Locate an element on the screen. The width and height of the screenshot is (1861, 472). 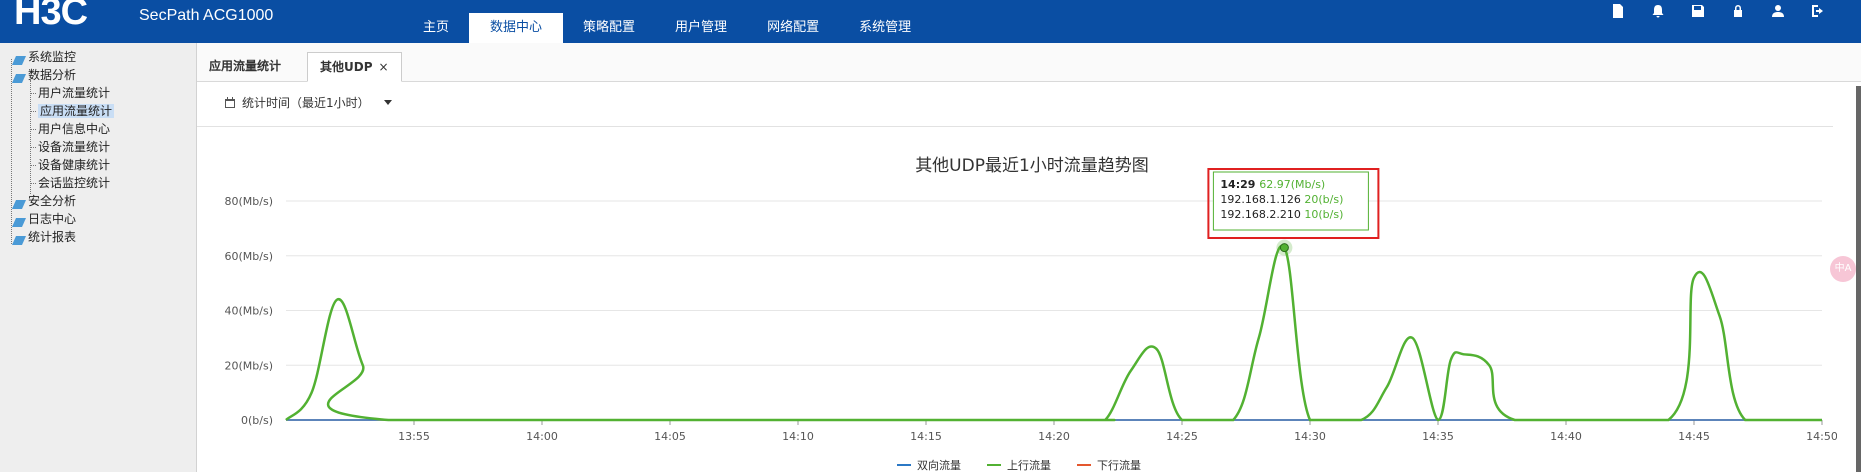
y-tick-label: 0(b/s) is located at coordinates (257, 420).